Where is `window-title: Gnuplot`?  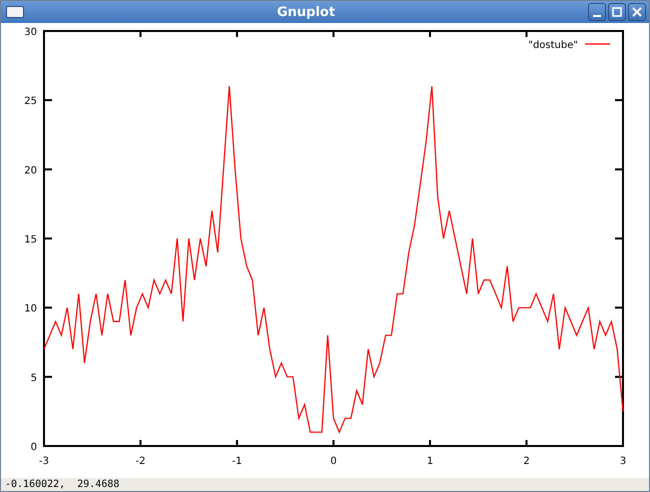
window-title: Gnuplot is located at coordinates (306, 12).